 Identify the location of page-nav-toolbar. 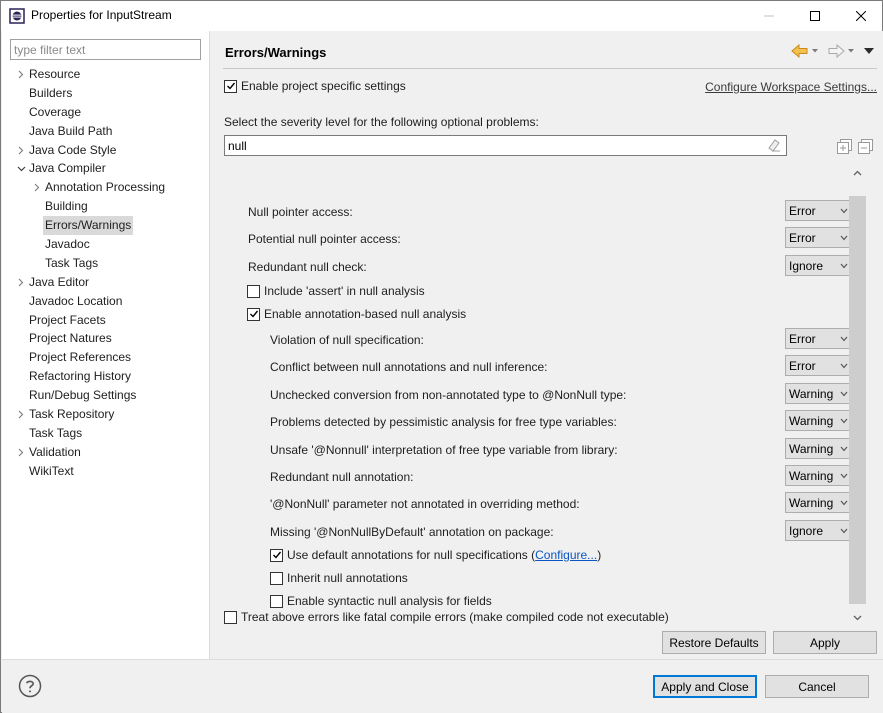
(833, 51).